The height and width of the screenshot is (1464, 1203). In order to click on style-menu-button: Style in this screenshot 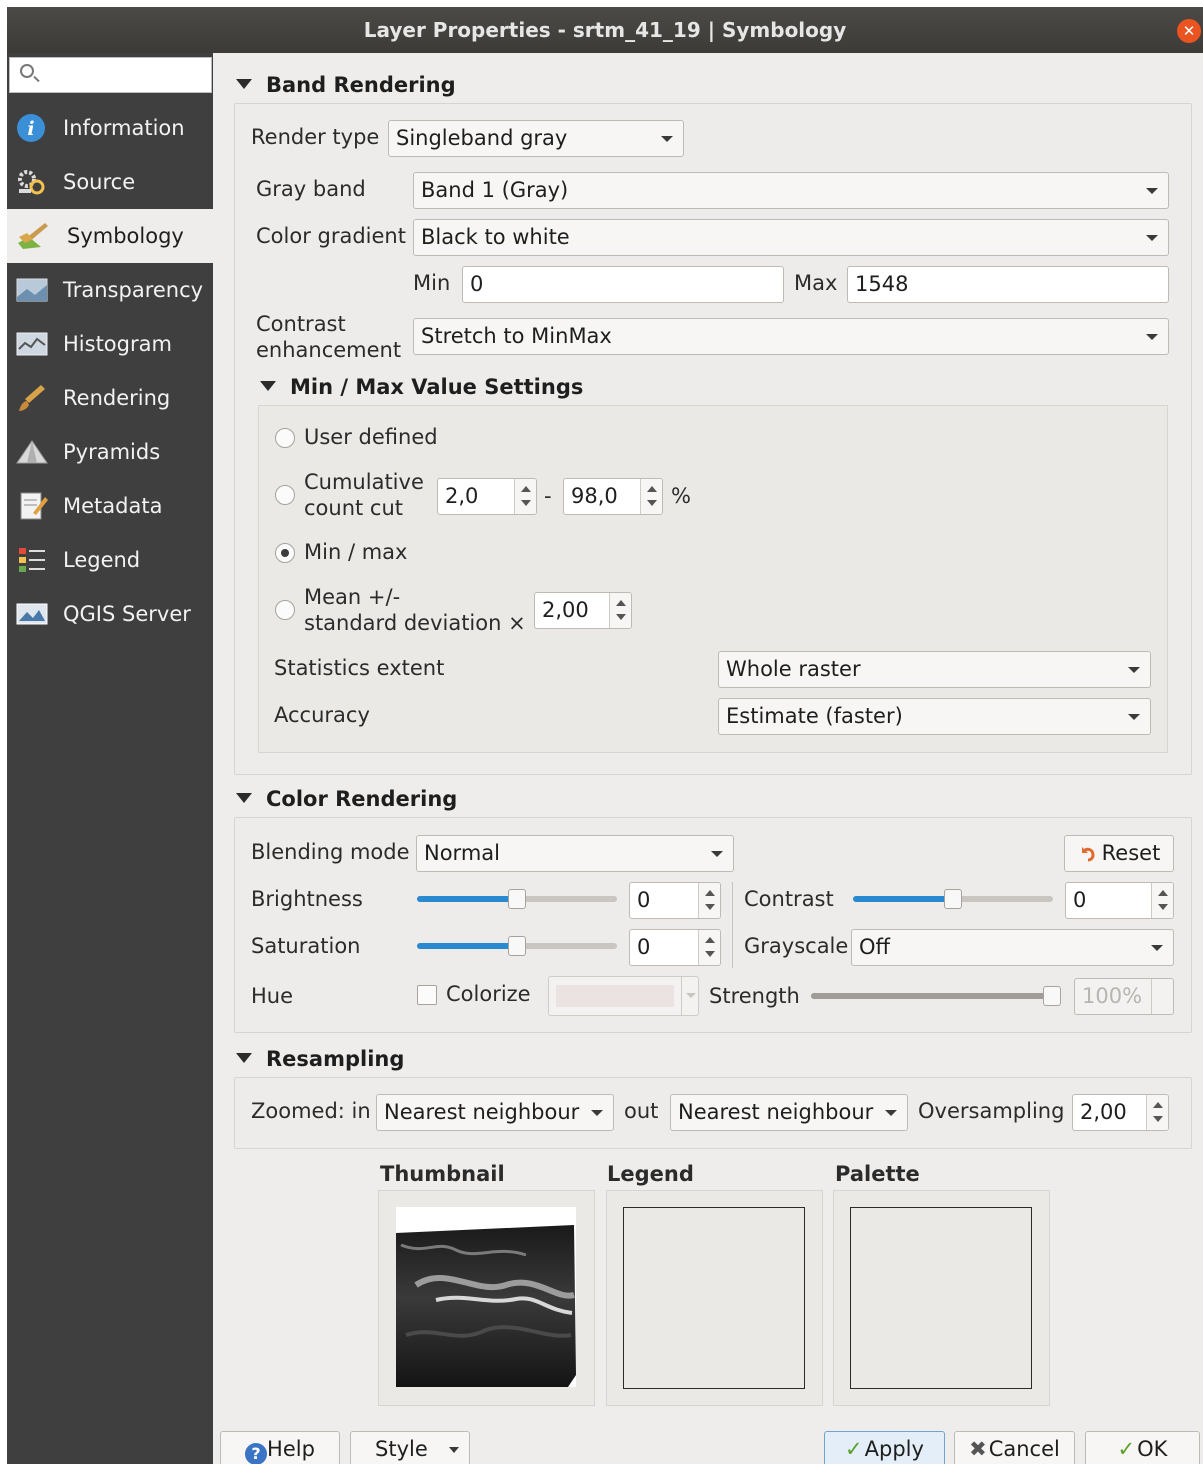, I will do `click(410, 1447)`.